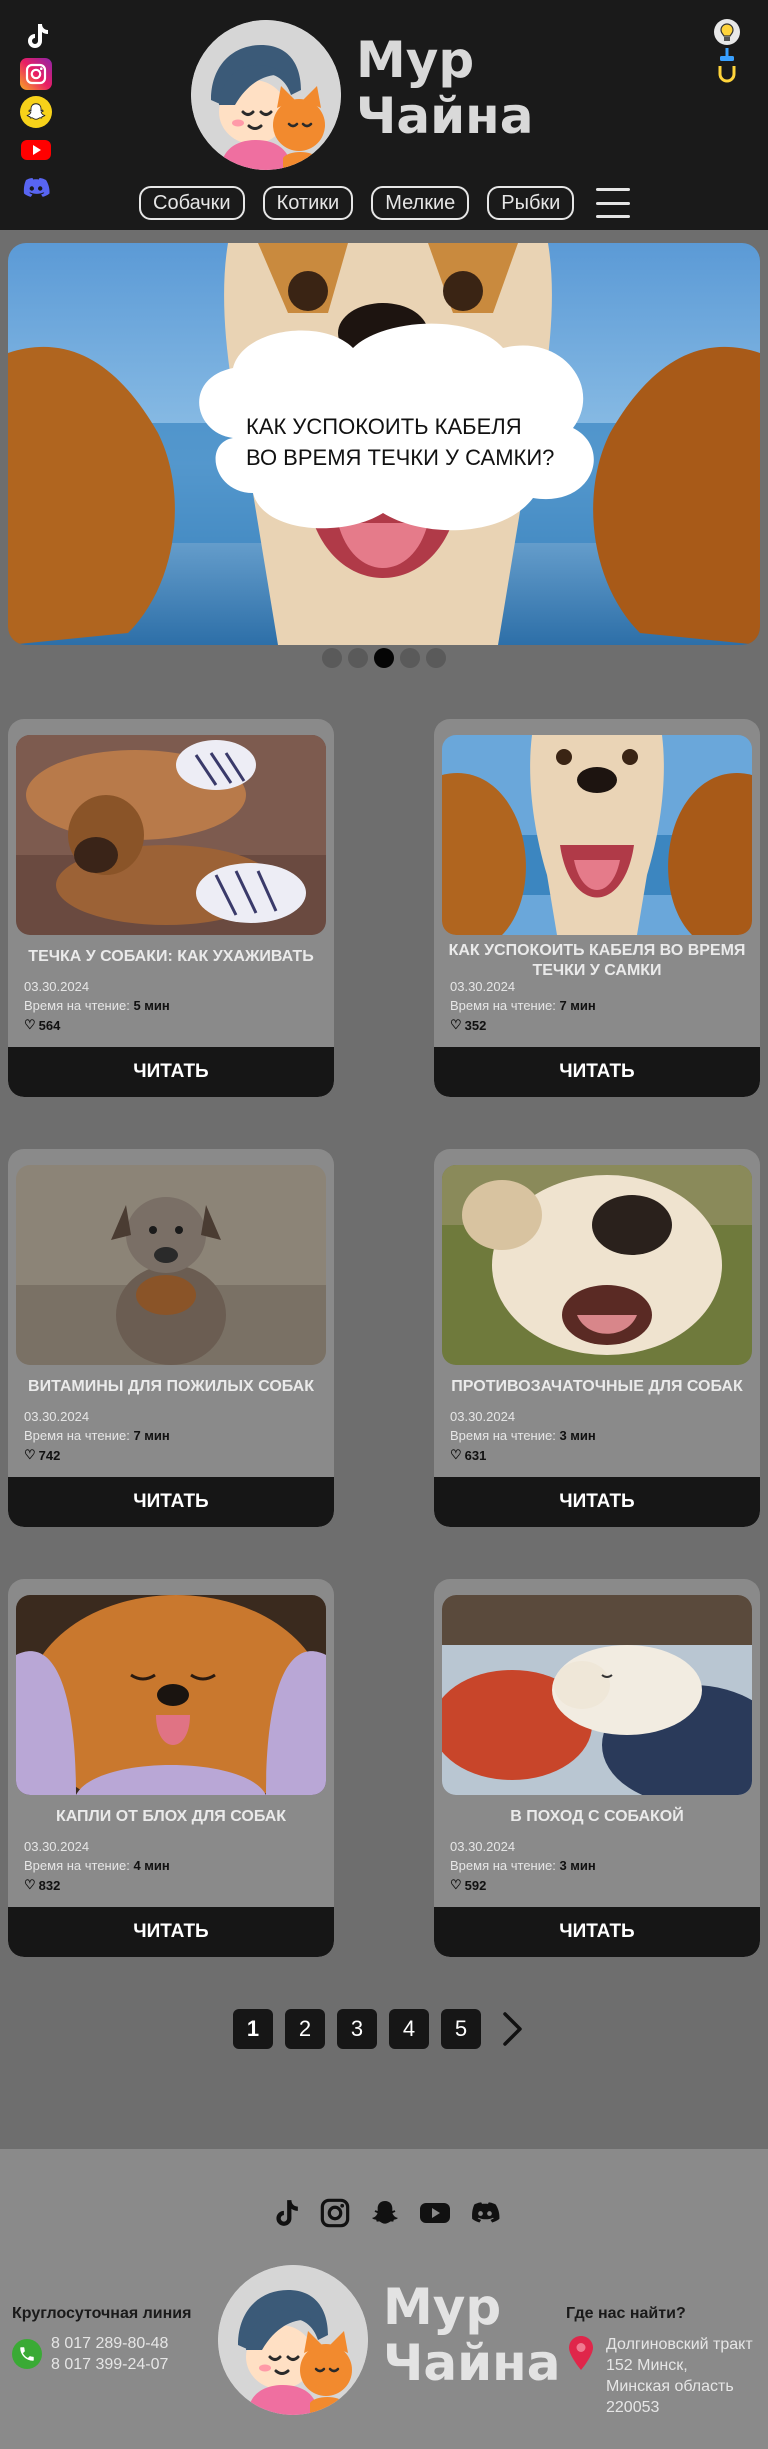 This screenshot has width=768, height=2449. Describe the element at coordinates (109, 2344) in the screenshot. I see `phone-number-1: 8 017 289-80-48` at that location.